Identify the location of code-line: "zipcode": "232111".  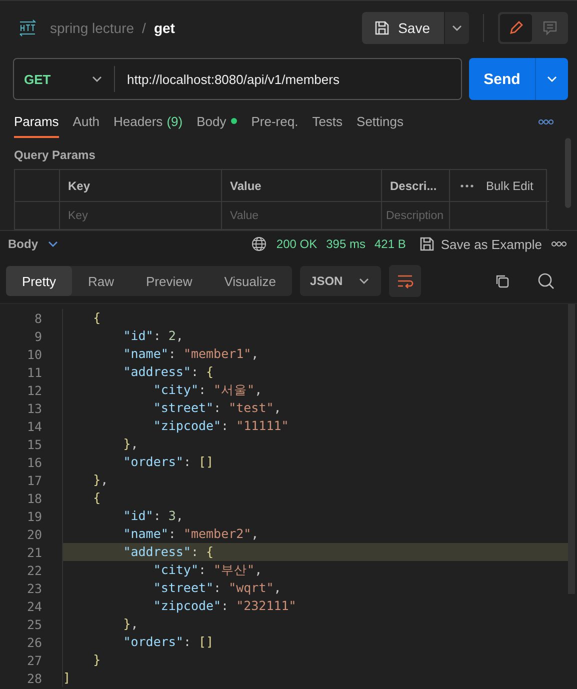
(315, 606).